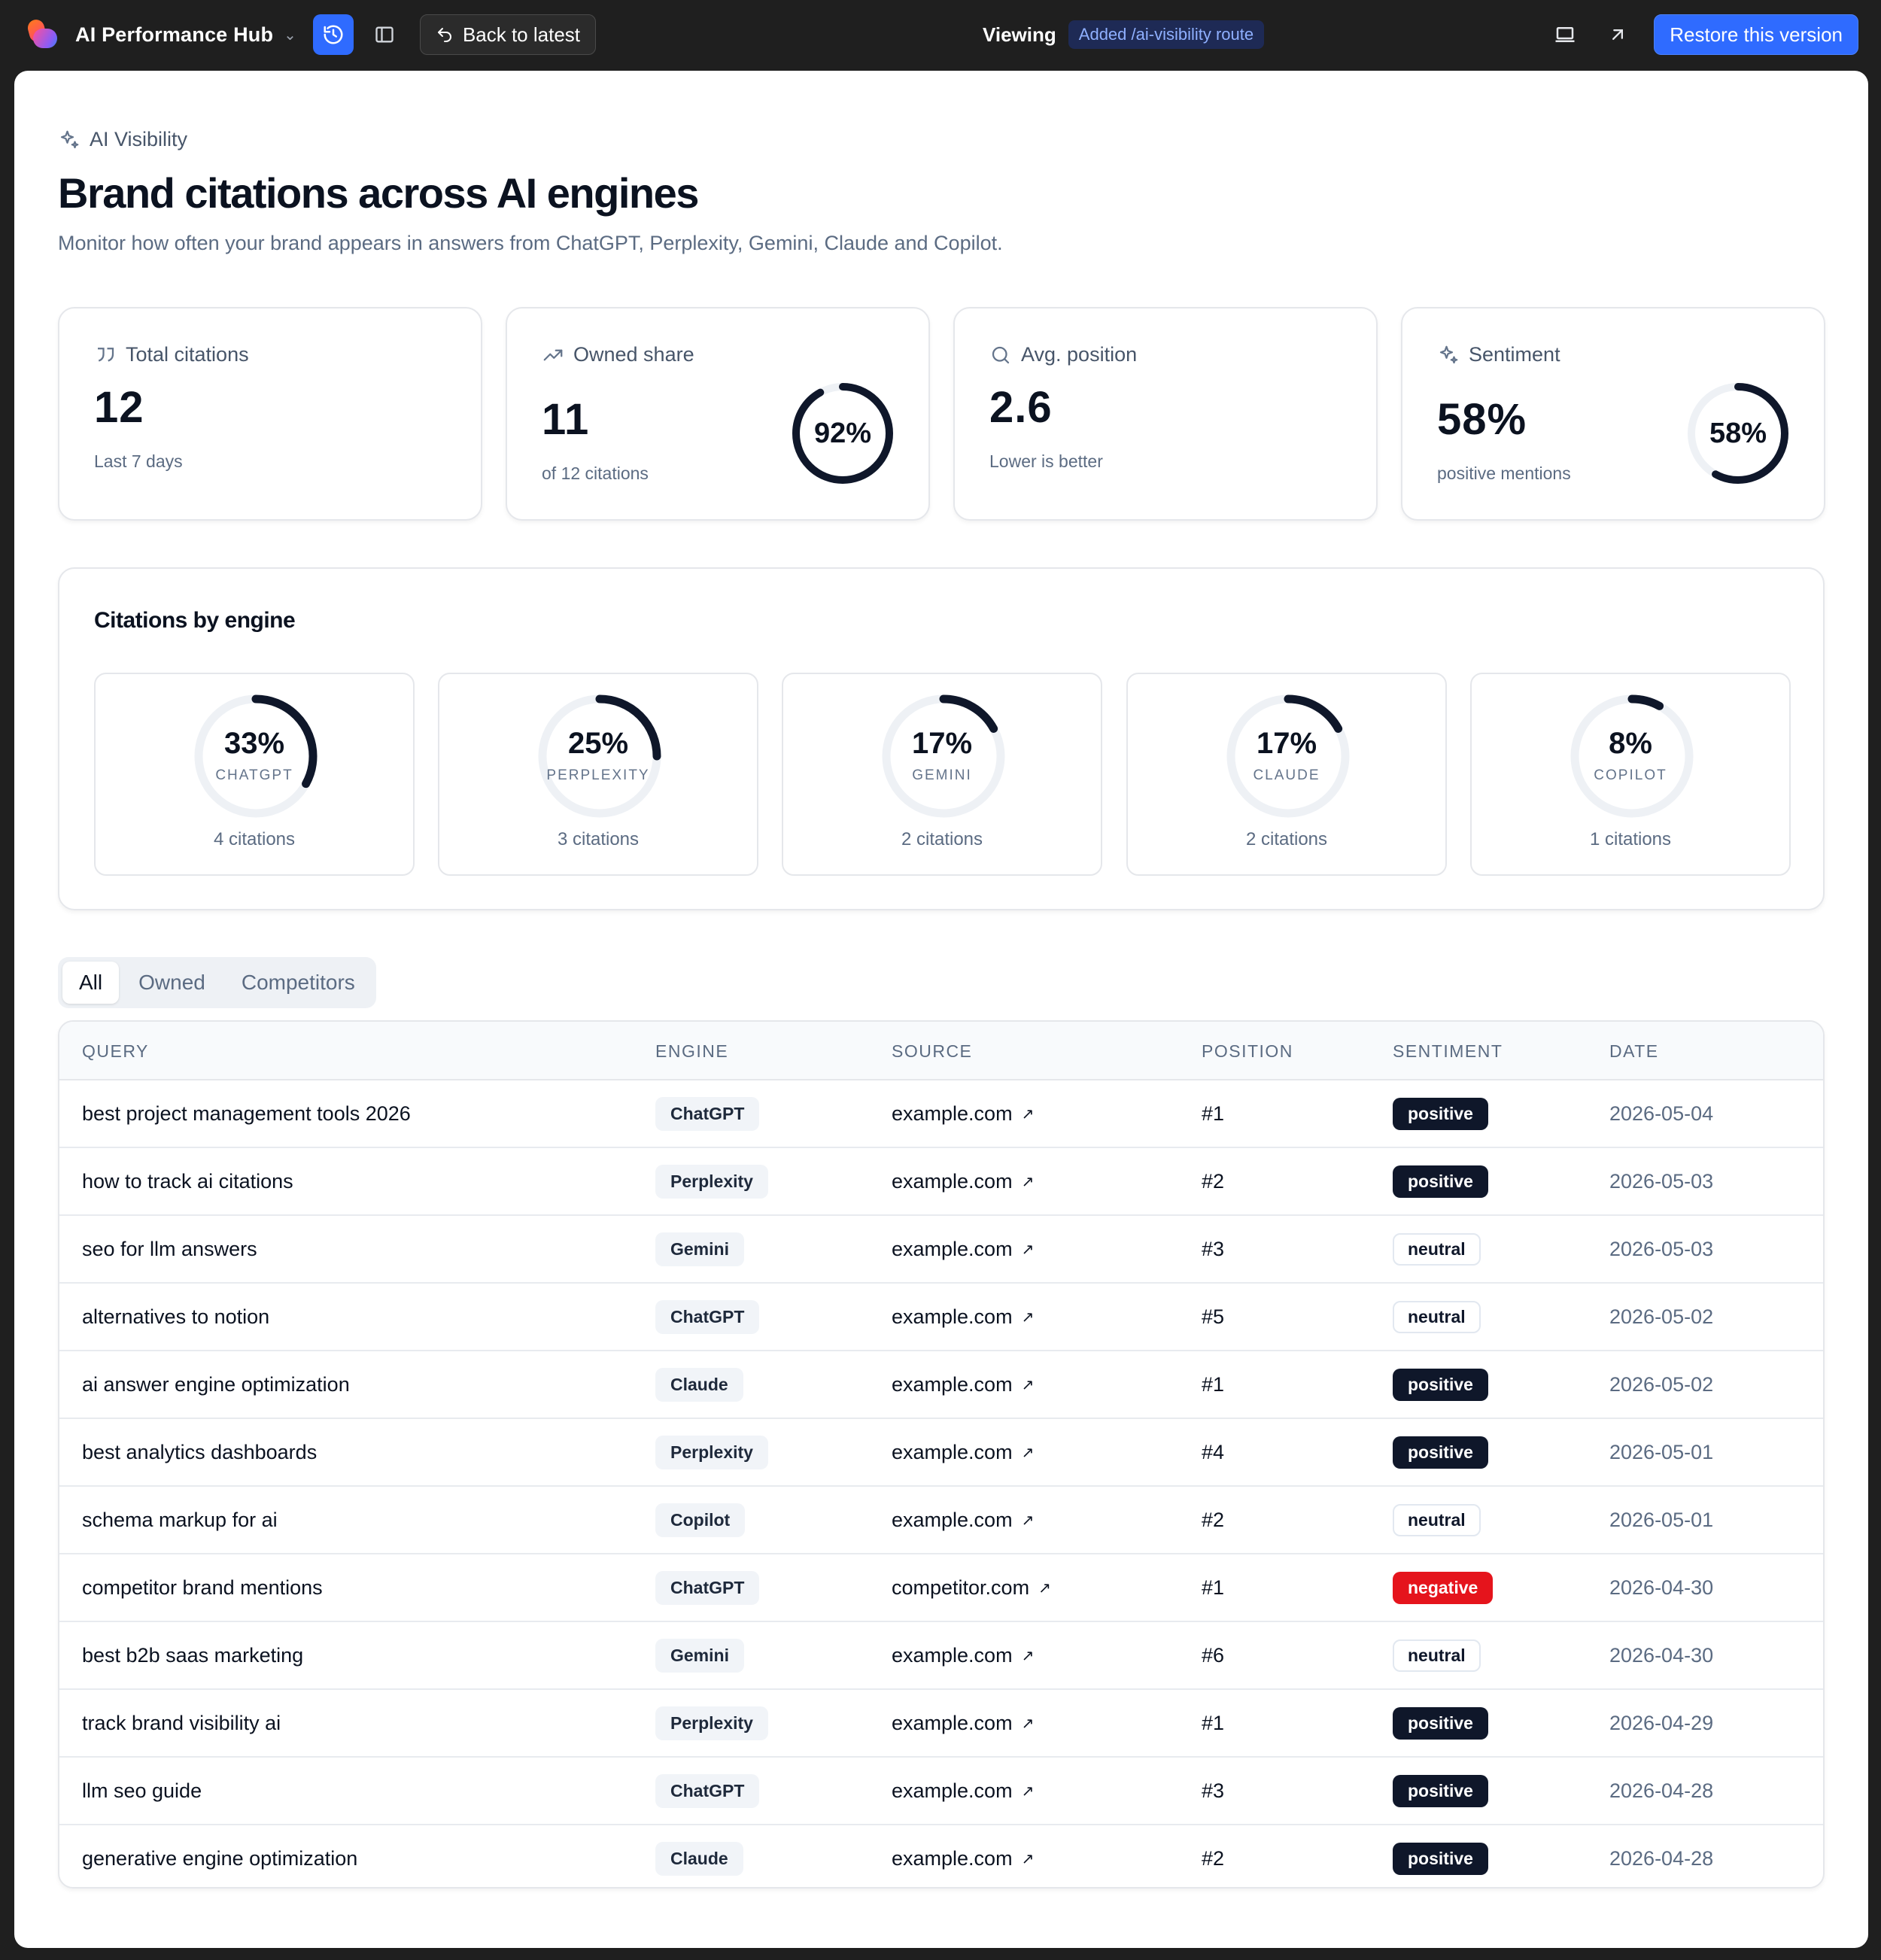  What do you see at coordinates (842, 433) in the screenshot?
I see `ring-label: 92%` at bounding box center [842, 433].